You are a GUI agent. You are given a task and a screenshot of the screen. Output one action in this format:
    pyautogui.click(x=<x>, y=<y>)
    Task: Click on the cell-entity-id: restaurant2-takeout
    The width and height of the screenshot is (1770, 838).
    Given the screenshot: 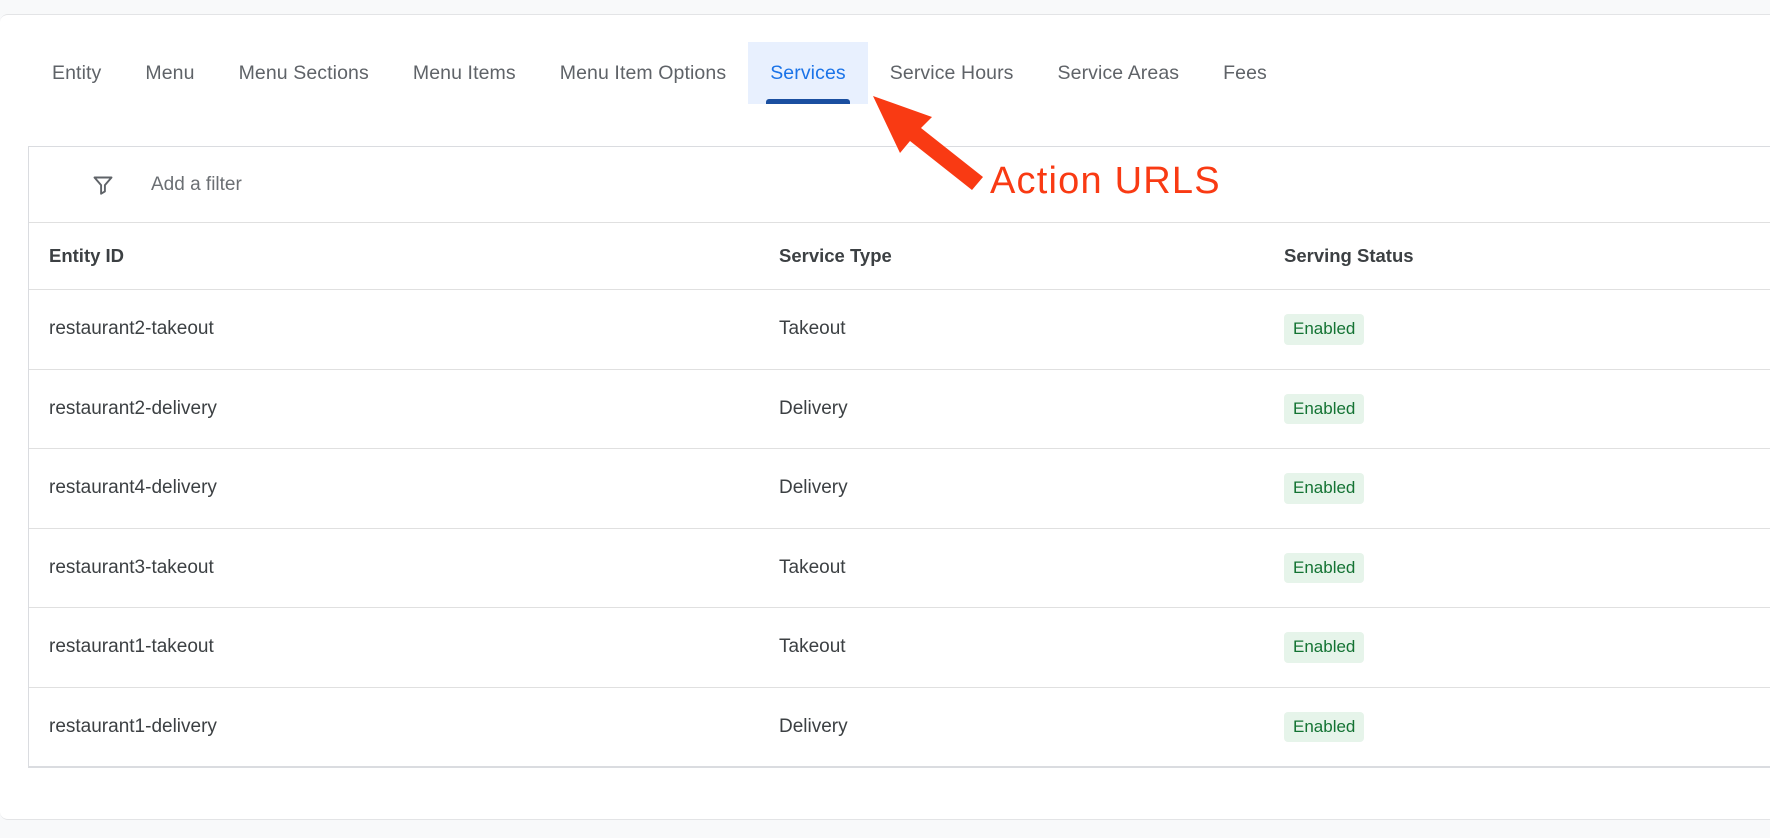 What is the action you would take?
    pyautogui.click(x=394, y=329)
    